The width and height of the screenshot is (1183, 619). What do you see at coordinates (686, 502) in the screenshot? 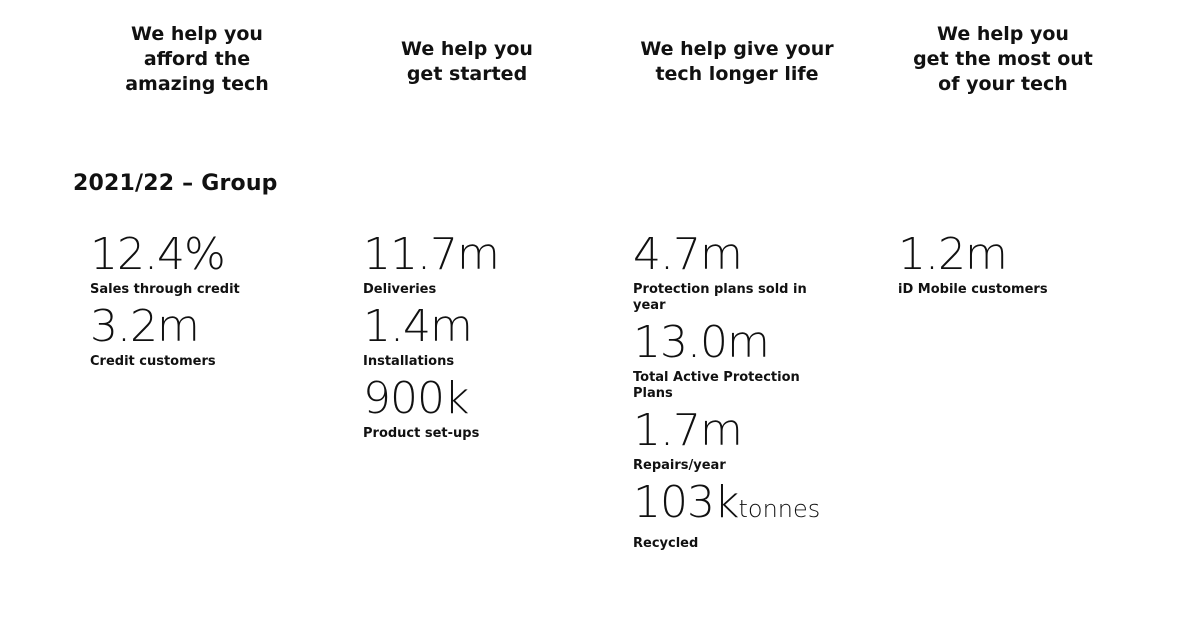
I see `stat-value: 103k` at bounding box center [686, 502].